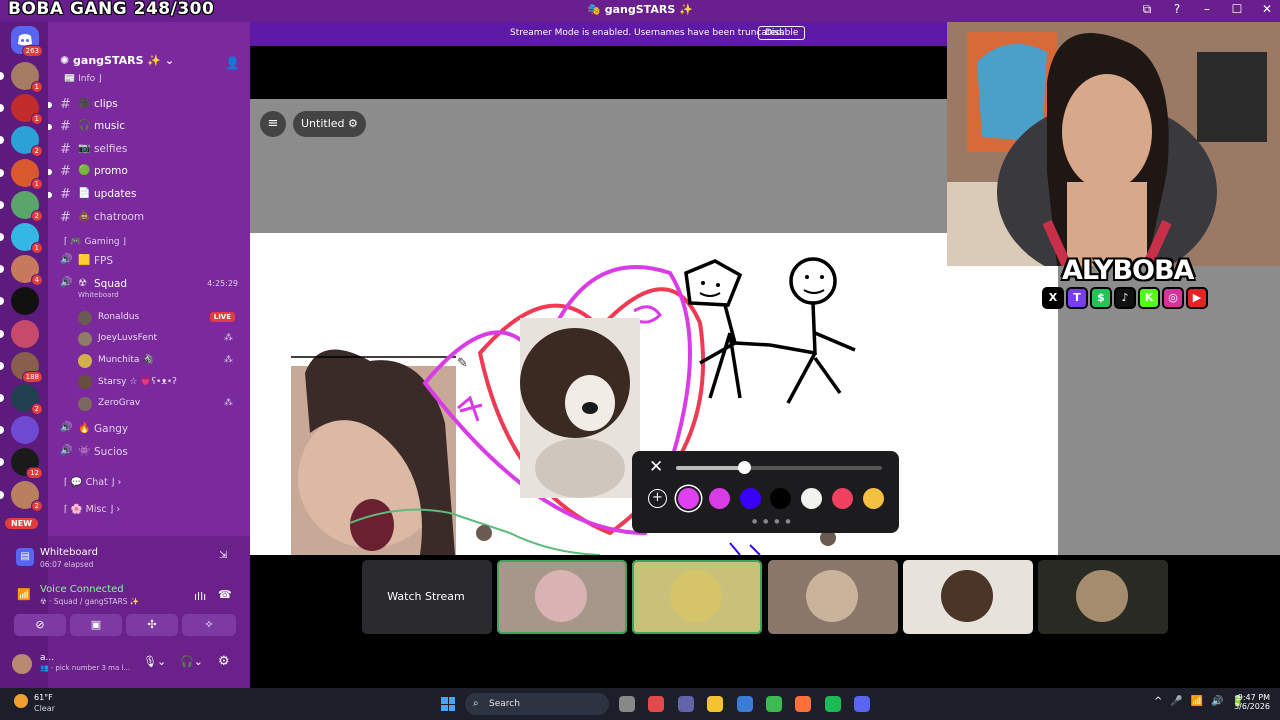 The height and width of the screenshot is (720, 1280). I want to click on channel-chatroom: # 💩 chatroom, so click(149, 218).